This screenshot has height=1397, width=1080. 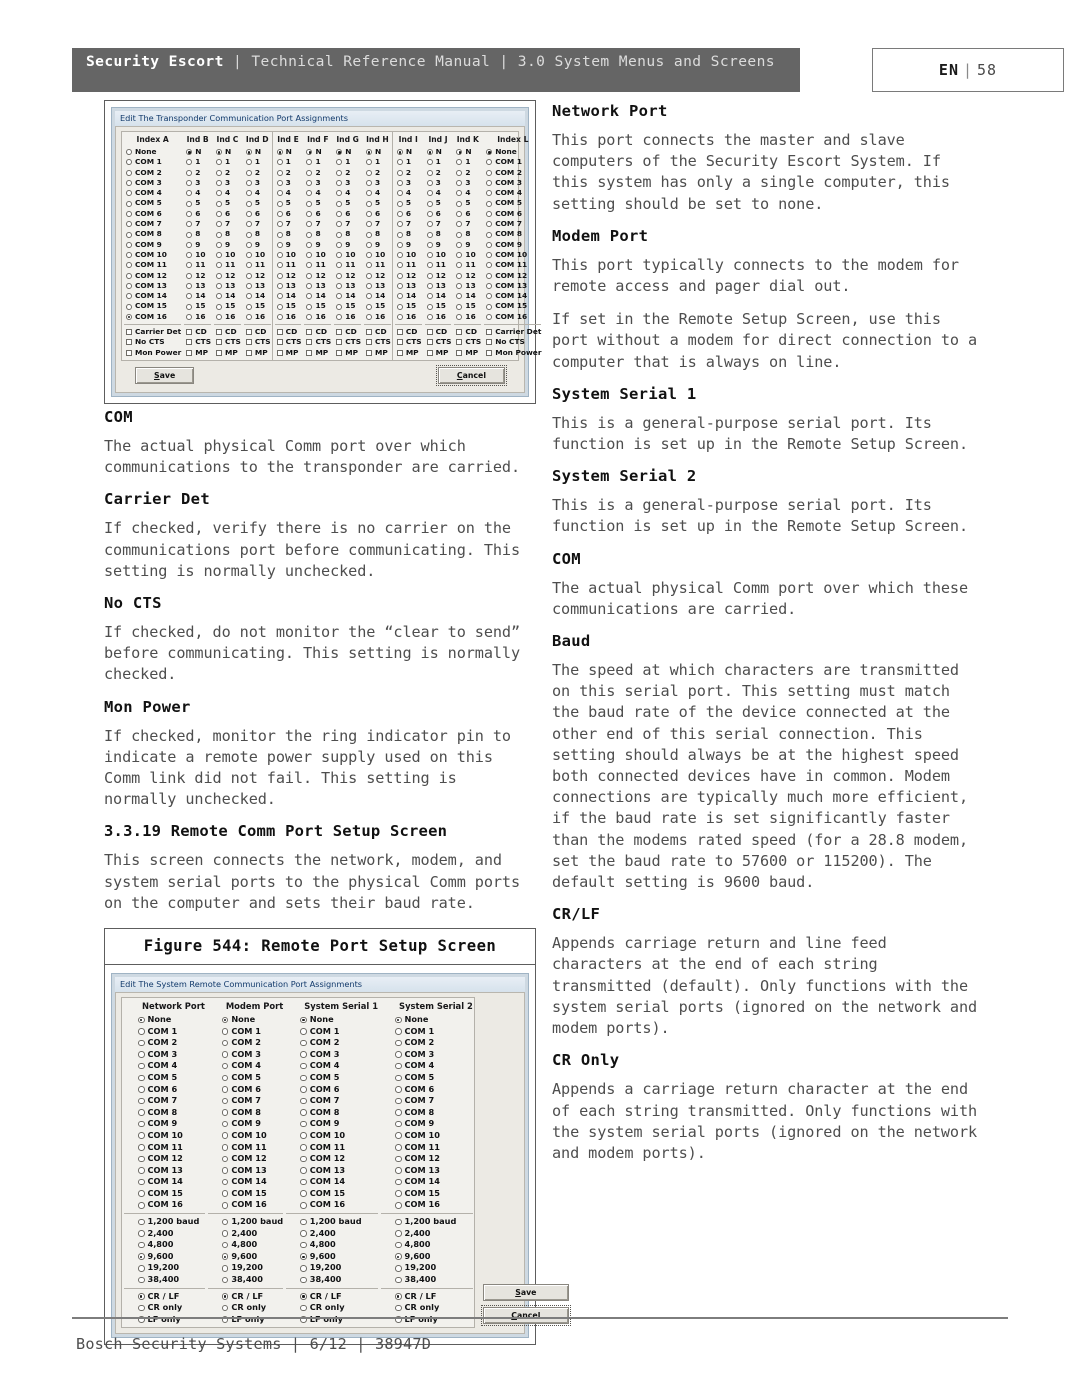 I want to click on transponder-save-button: Save, so click(x=165, y=375).